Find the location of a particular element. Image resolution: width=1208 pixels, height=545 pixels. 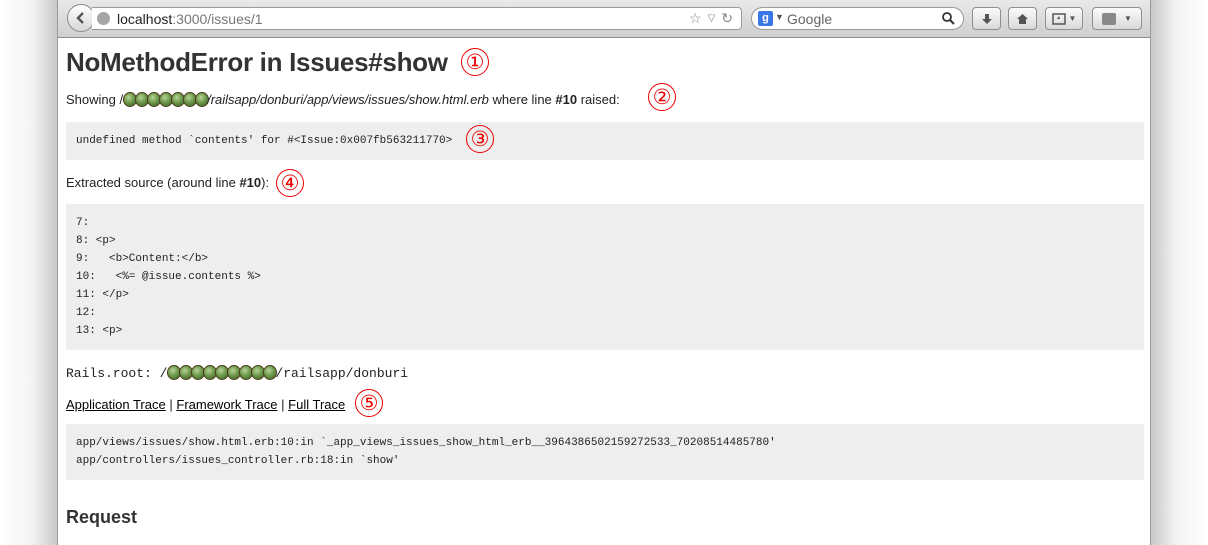

where-line-text: where line is located at coordinates (522, 99).